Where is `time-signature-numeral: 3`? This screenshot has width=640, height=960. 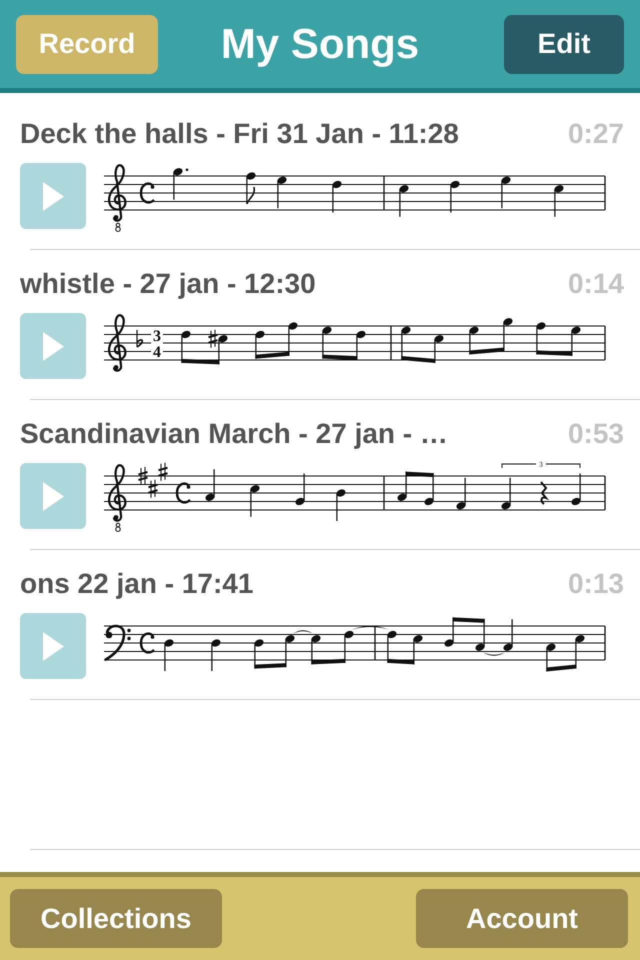 time-signature-numeral: 3 is located at coordinates (157, 336).